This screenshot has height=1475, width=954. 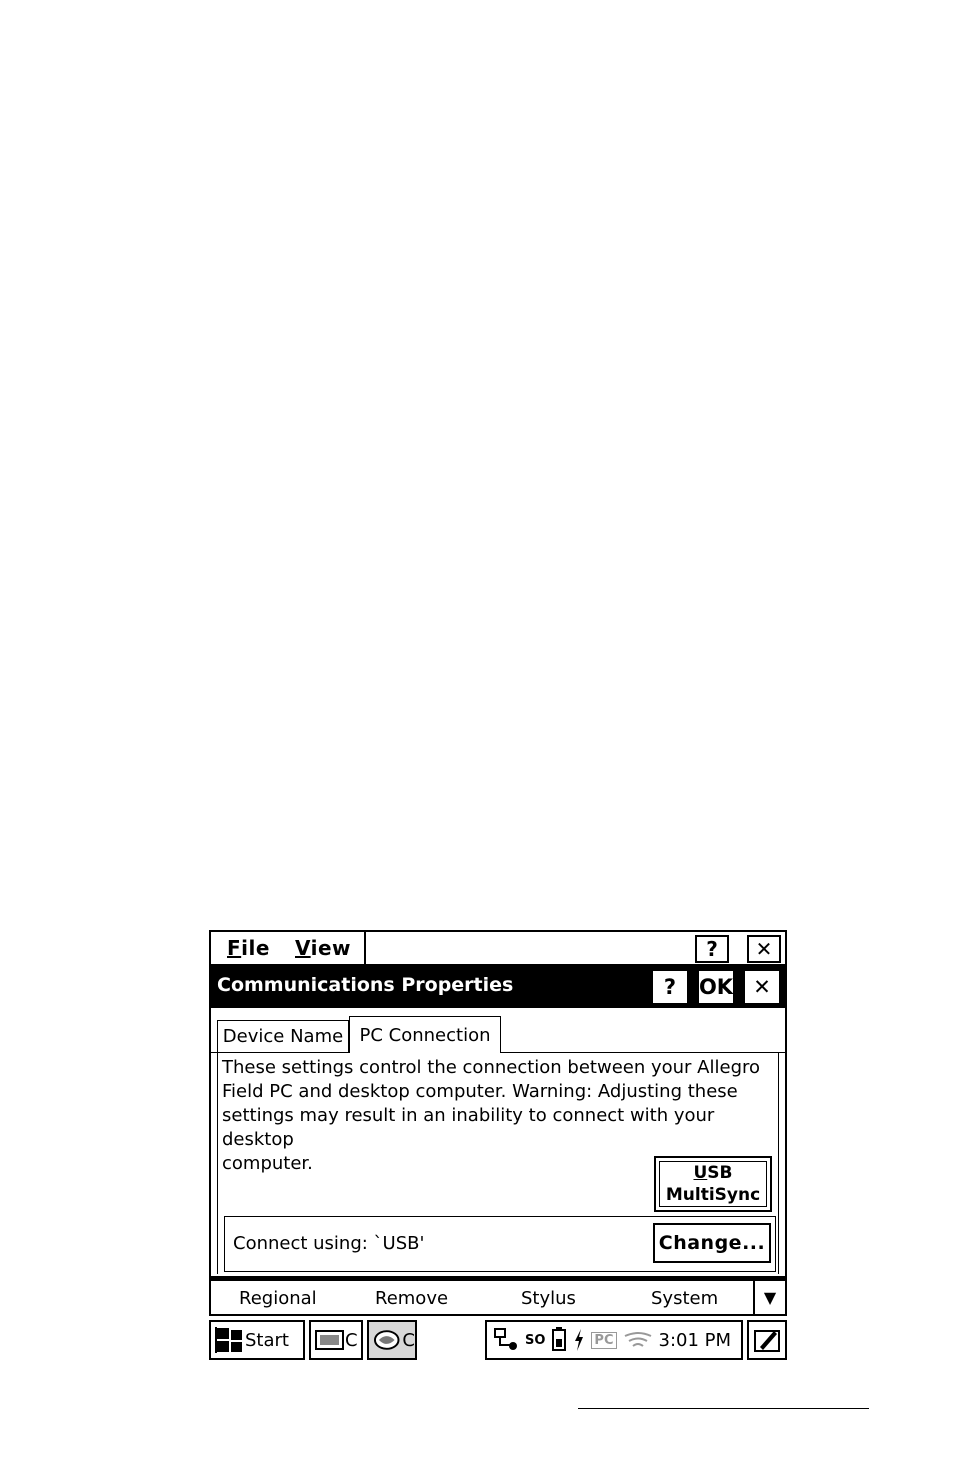 I want to click on strip-item-stylus: Stylus, so click(x=548, y=1298).